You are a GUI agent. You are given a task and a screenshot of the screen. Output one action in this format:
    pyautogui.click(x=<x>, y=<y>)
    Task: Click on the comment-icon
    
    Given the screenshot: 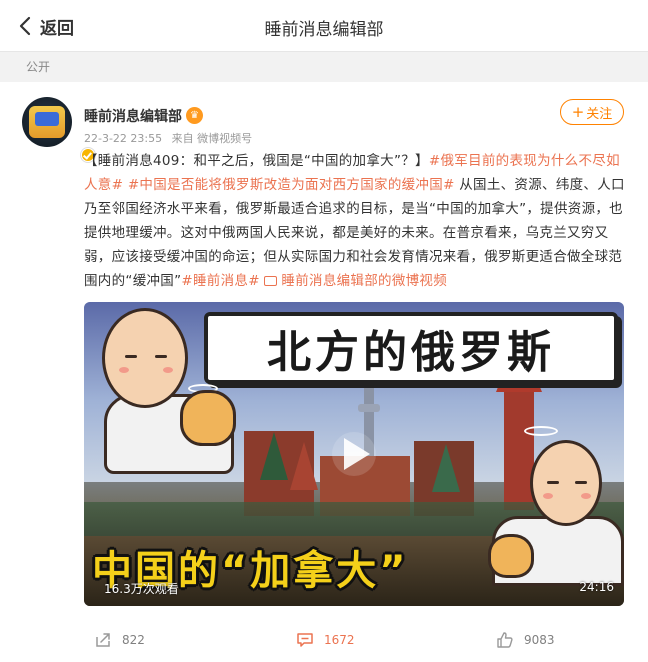 What is the action you would take?
    pyautogui.click(x=305, y=640)
    